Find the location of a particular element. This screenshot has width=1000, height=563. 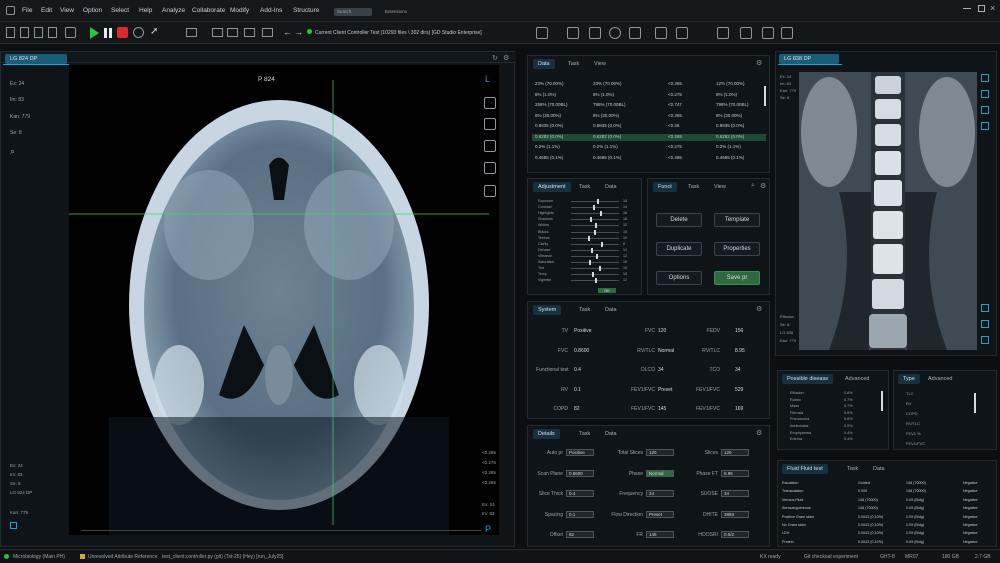

menu-select: Select is located at coordinates (120, 10).